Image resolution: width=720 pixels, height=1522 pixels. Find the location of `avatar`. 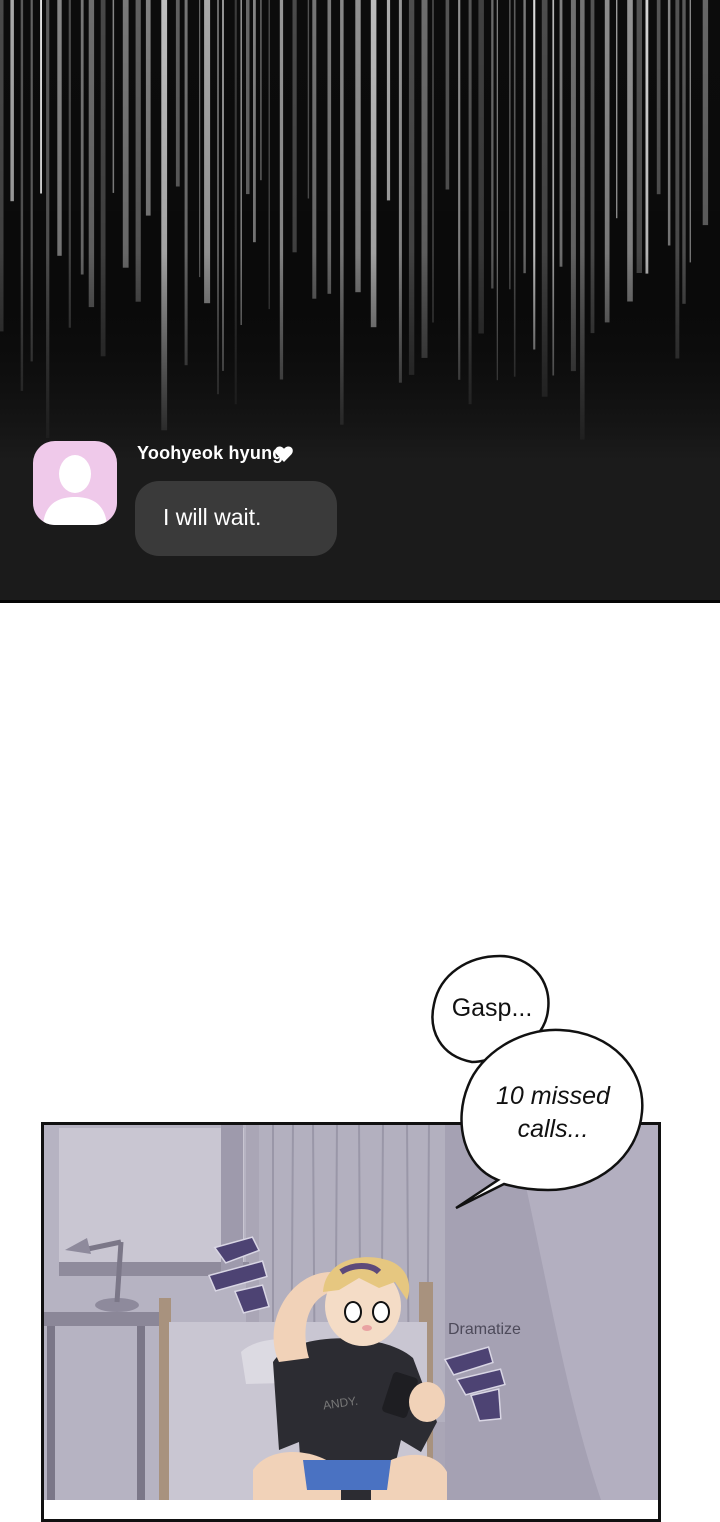

avatar is located at coordinates (75, 483).